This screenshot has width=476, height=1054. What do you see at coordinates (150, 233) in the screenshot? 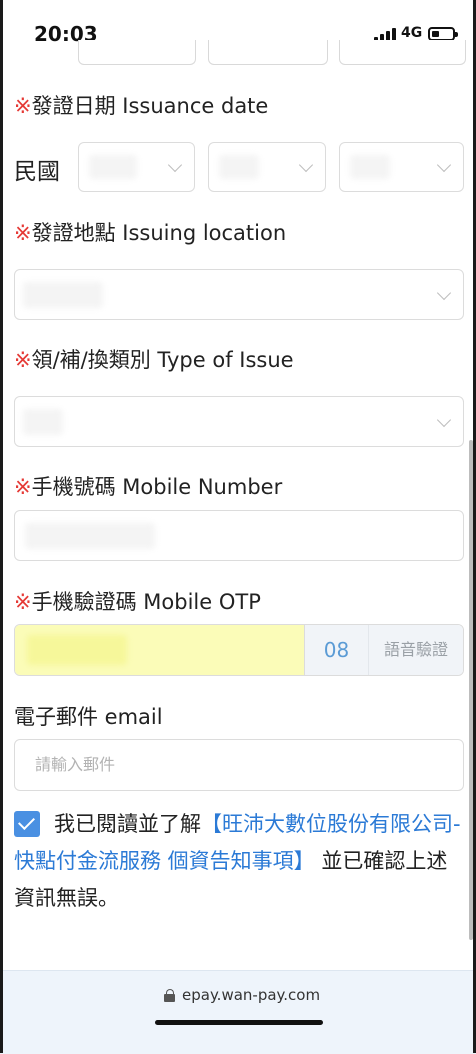
I see `issuing-location-label: ※發證地點 Issuing location` at bounding box center [150, 233].